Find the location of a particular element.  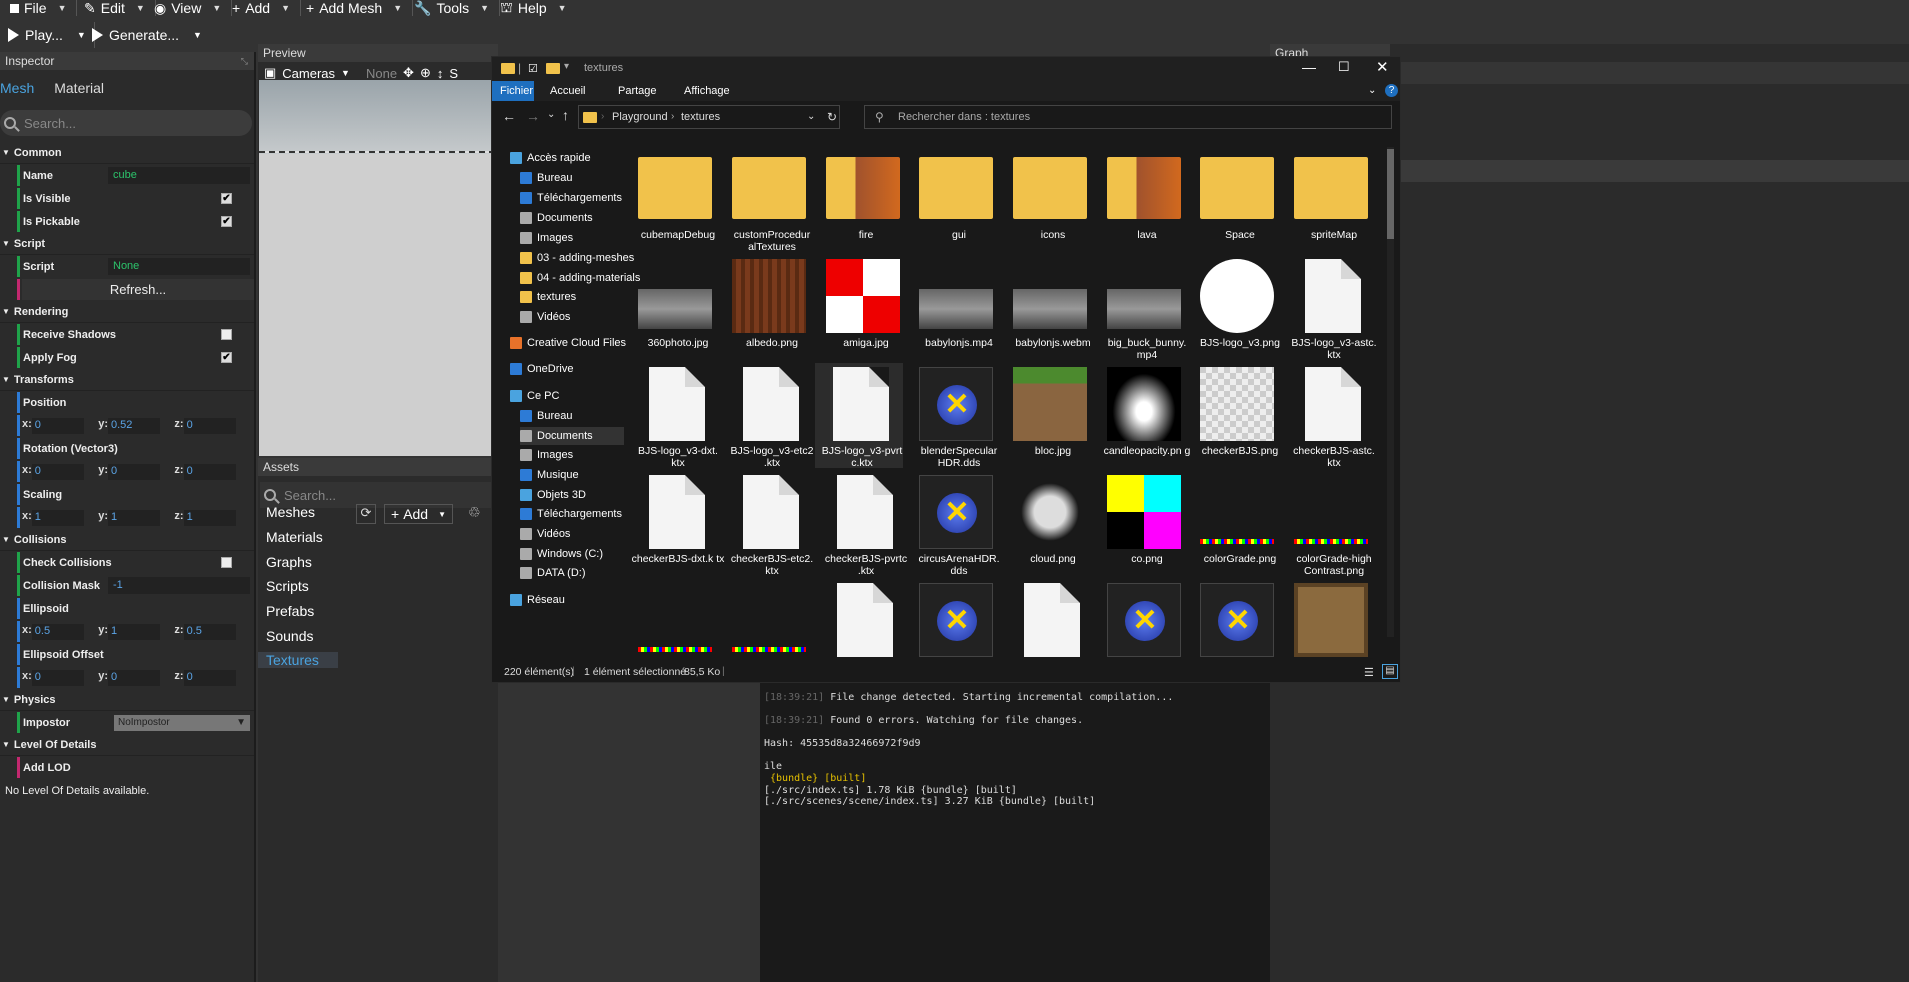

file-item: checkerBJS.png is located at coordinates (1238, 415).